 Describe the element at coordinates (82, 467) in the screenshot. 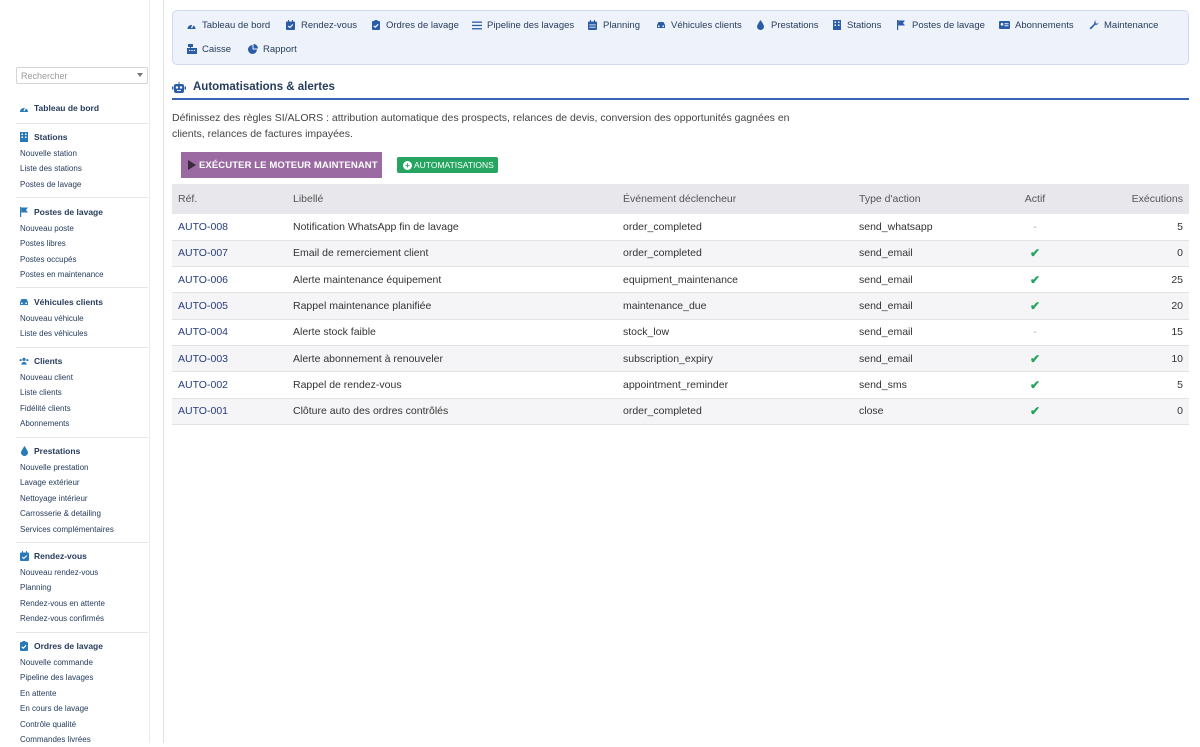

I see `sidebar-item-new-service: Nouvelle prestation` at that location.